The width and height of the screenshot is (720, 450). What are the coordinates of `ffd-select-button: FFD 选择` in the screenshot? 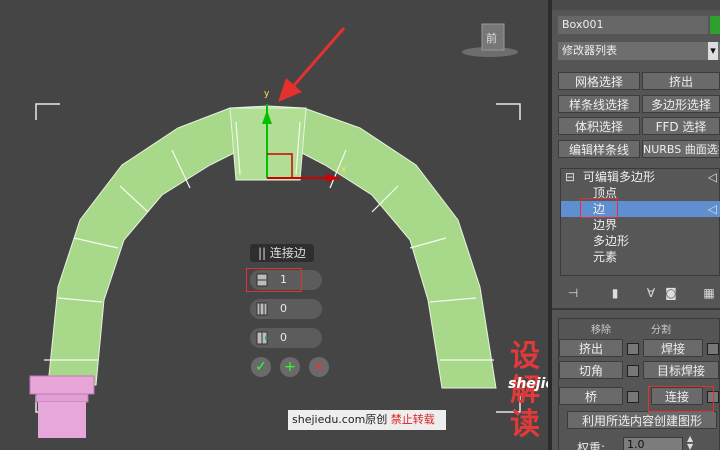 It's located at (681, 126).